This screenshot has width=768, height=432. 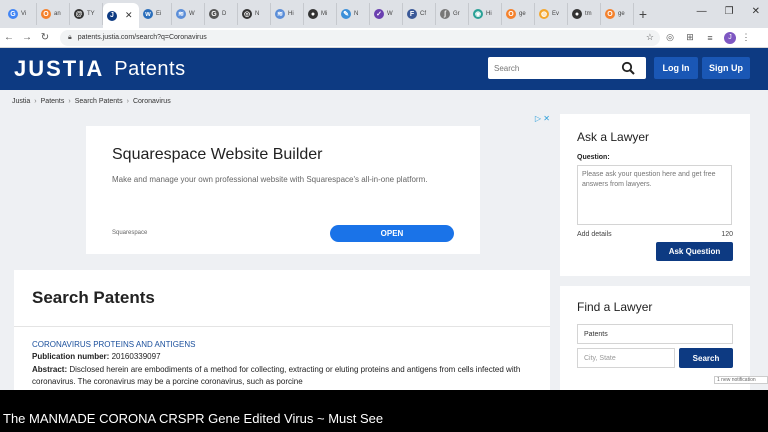 What do you see at coordinates (655, 334) in the screenshot?
I see `practice-area-field: Patents` at bounding box center [655, 334].